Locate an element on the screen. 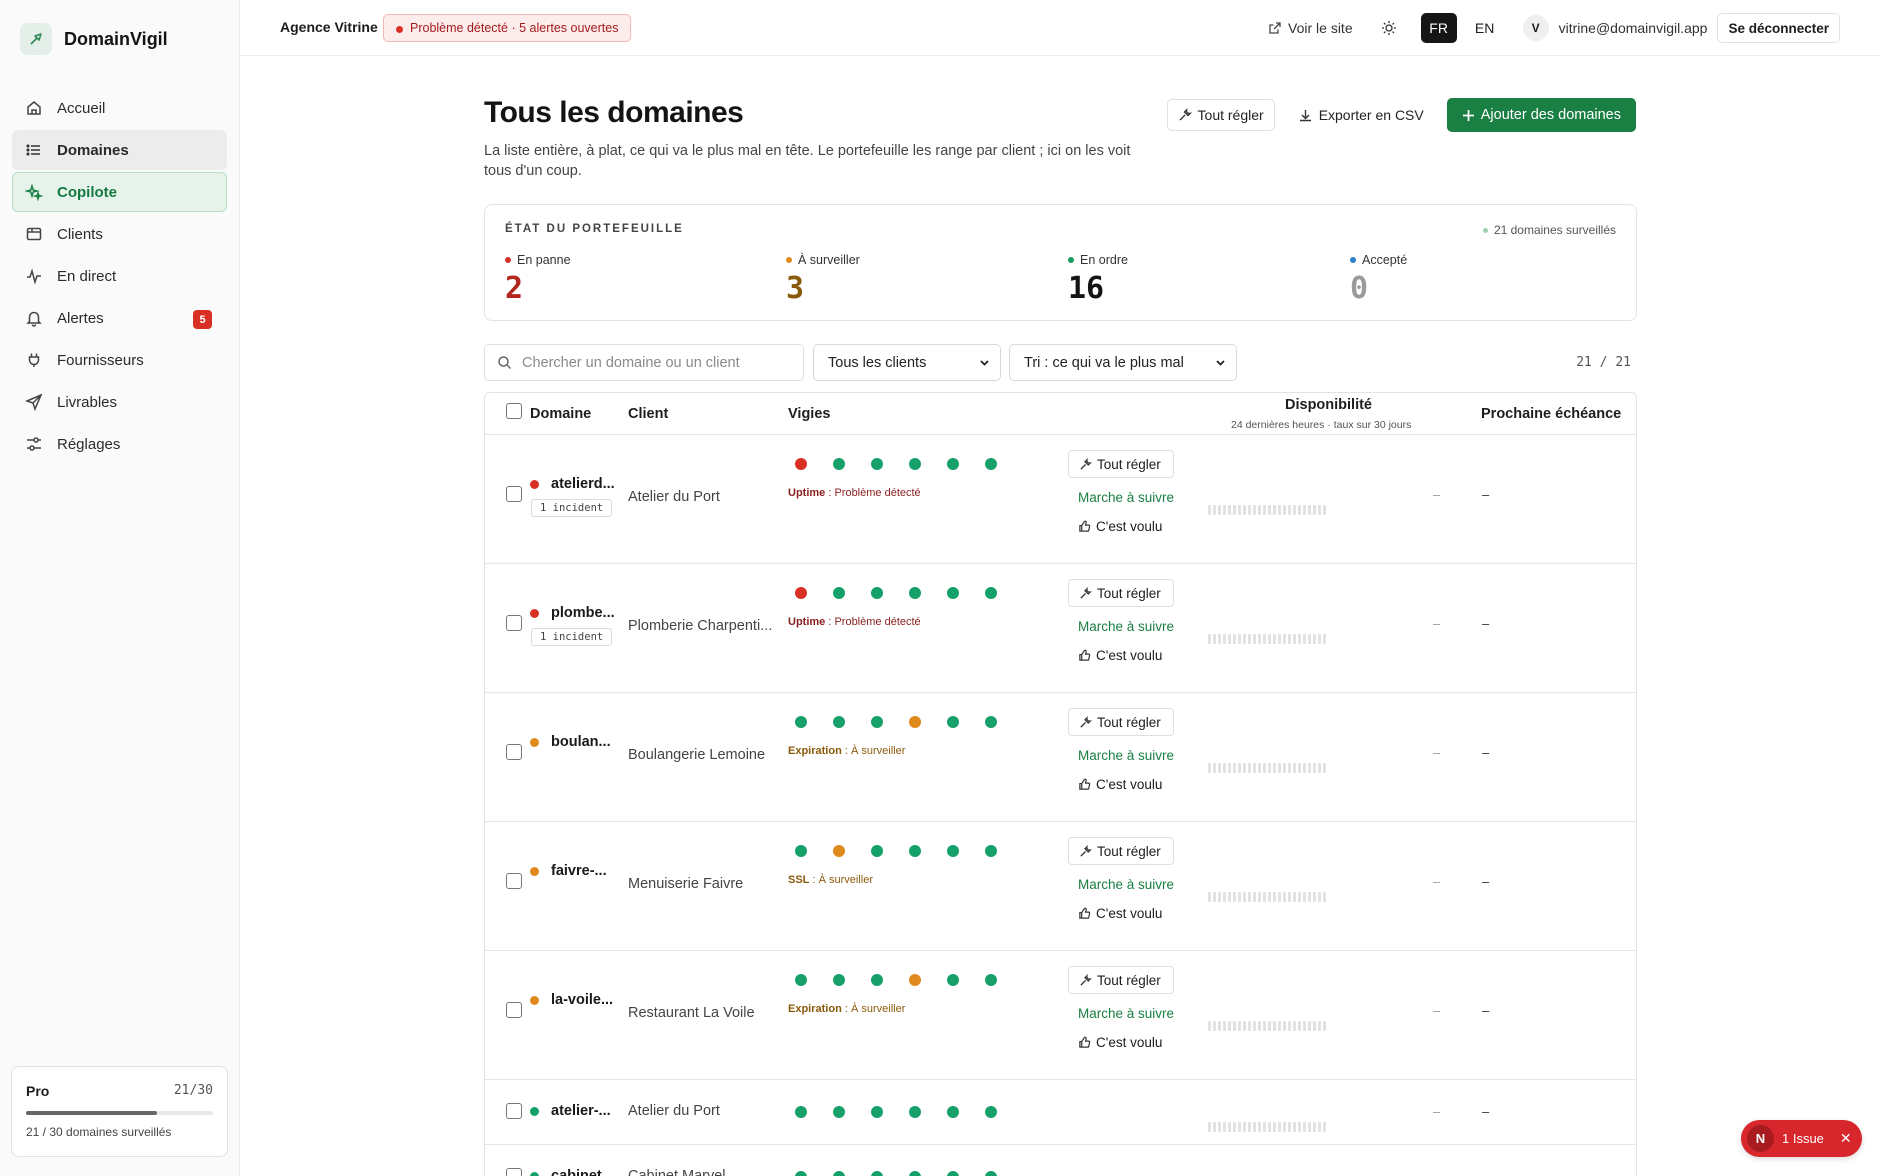  header-domain: Domaine is located at coordinates (560, 414).